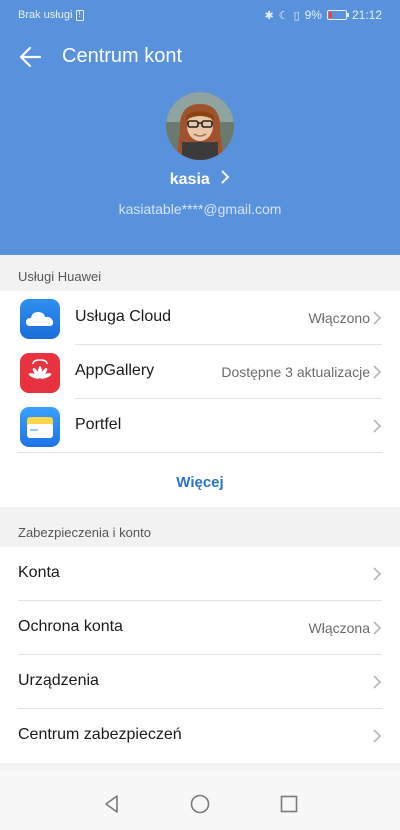  I want to click on row-wallet: Portfel, so click(200, 426).